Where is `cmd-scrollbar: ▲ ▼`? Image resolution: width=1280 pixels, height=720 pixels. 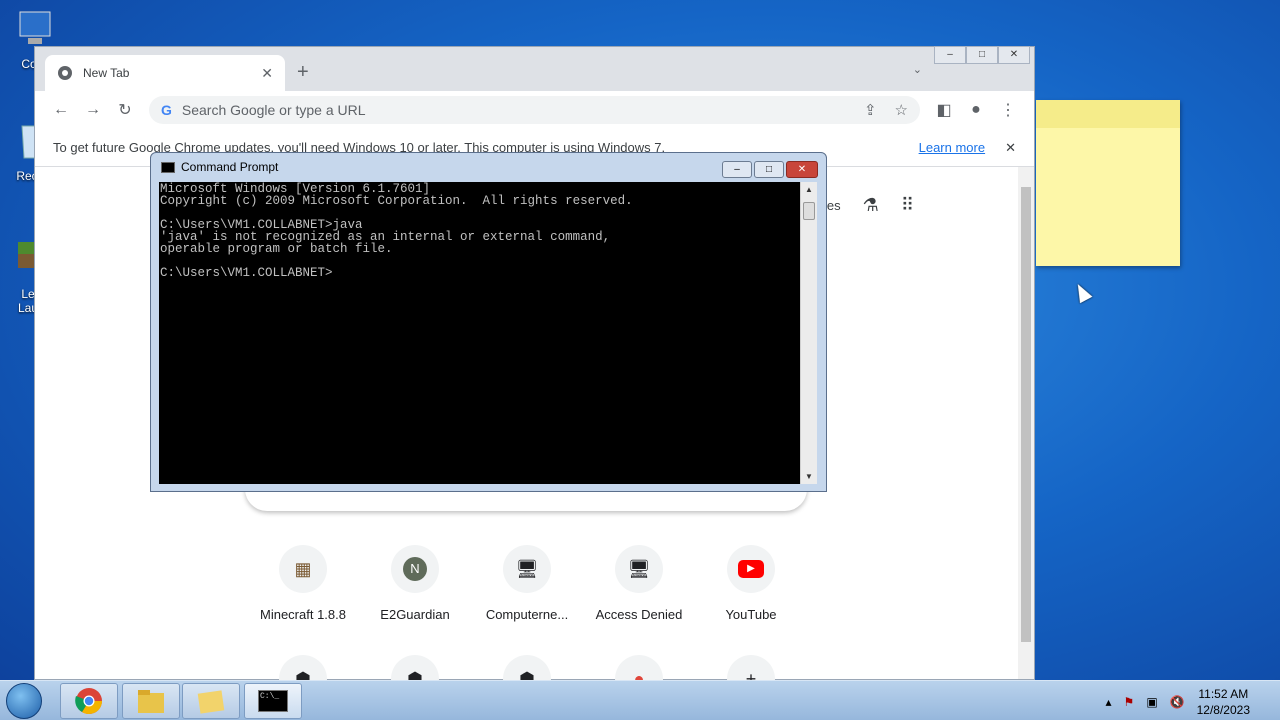 cmd-scrollbar: ▲ ▼ is located at coordinates (808, 333).